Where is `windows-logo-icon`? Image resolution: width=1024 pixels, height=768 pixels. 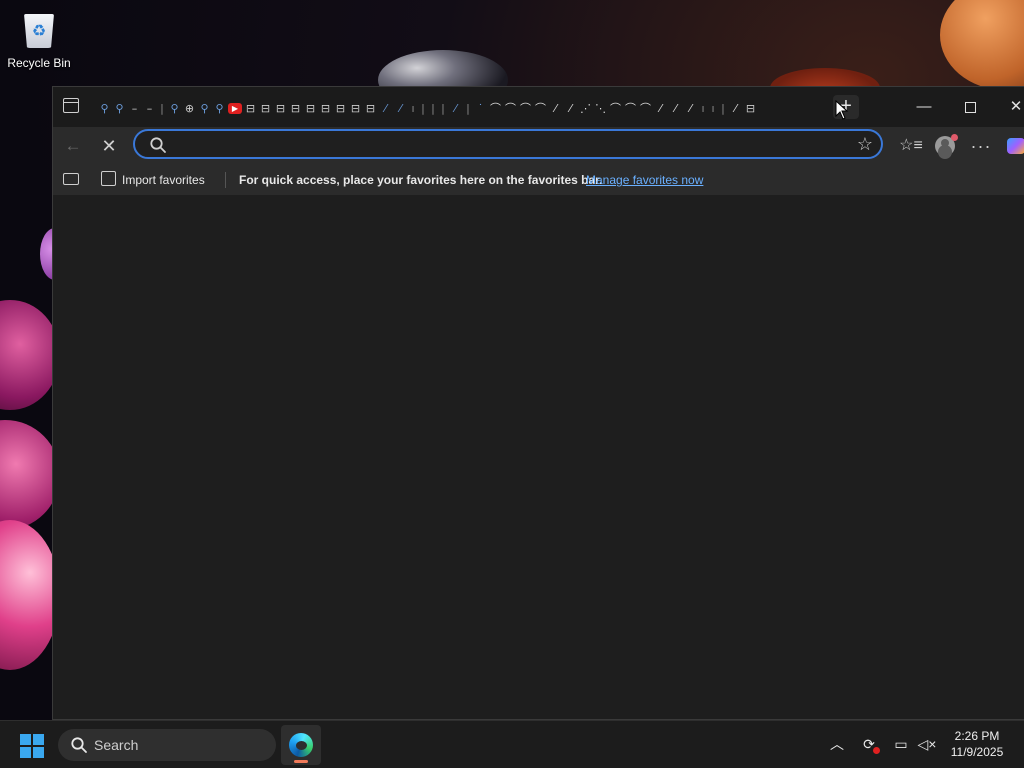
windows-logo-icon is located at coordinates (25, 739).